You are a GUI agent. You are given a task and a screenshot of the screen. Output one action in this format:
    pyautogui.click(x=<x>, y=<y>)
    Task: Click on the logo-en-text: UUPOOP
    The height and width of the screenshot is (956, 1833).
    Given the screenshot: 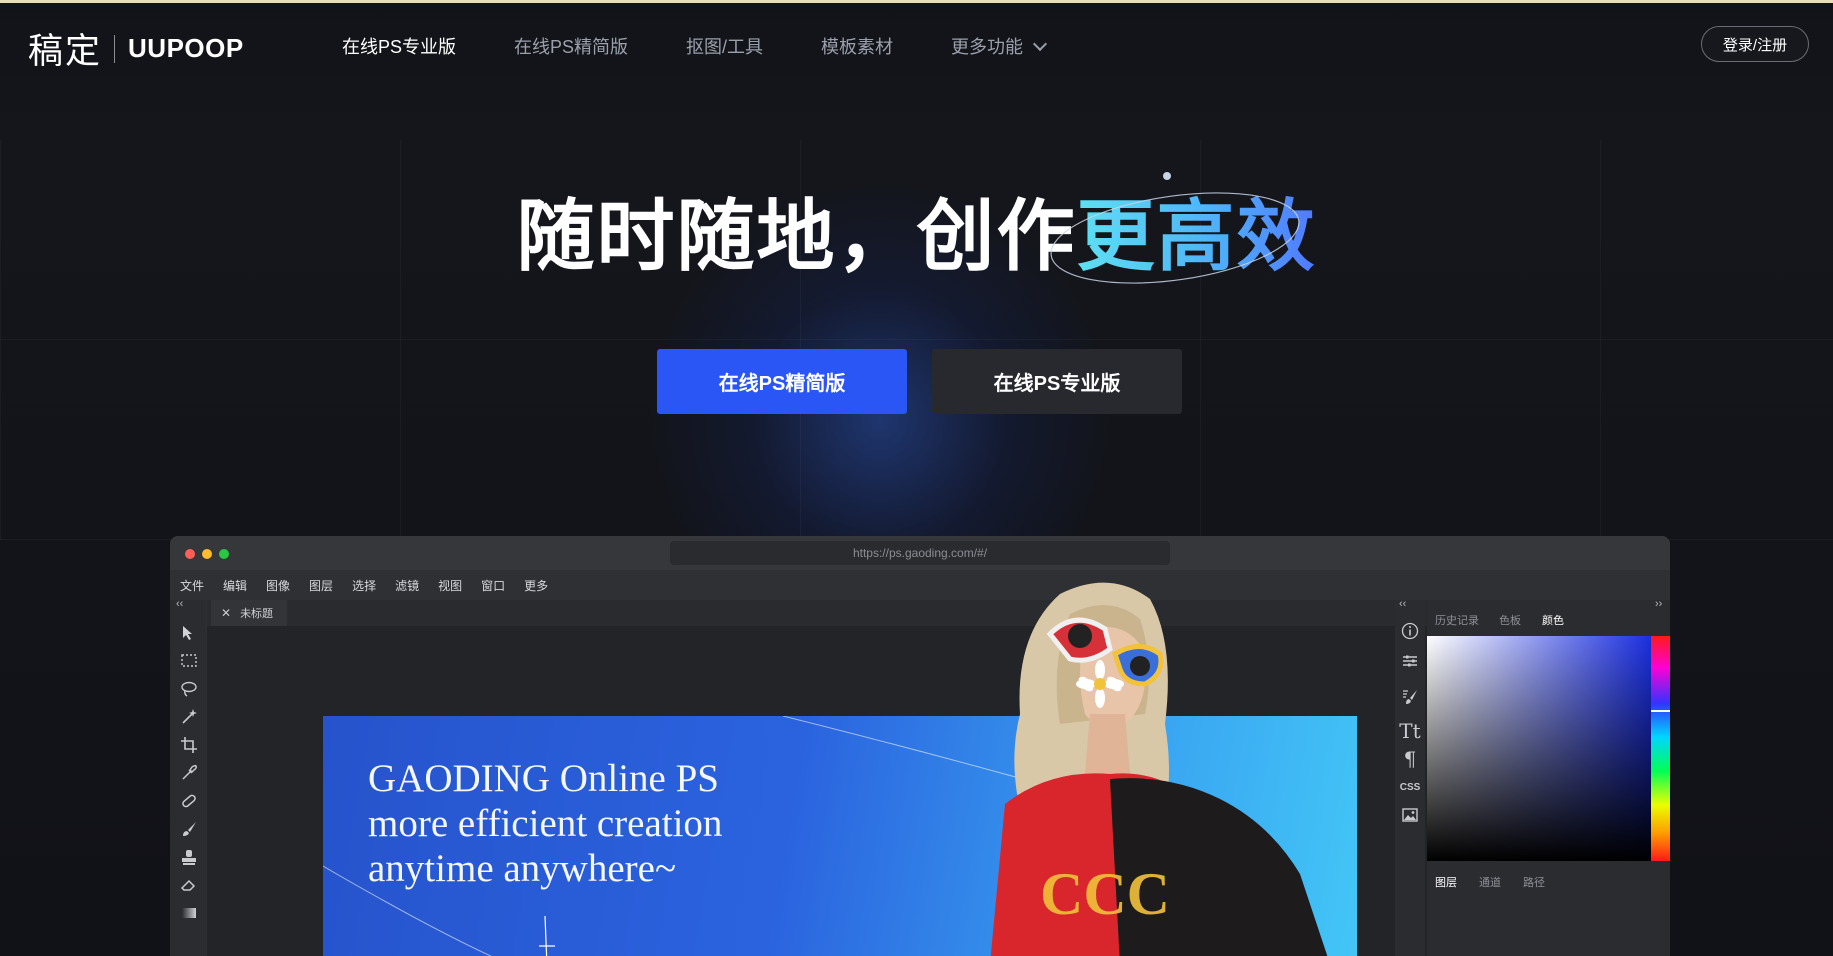 What is the action you would take?
    pyautogui.click(x=186, y=48)
    